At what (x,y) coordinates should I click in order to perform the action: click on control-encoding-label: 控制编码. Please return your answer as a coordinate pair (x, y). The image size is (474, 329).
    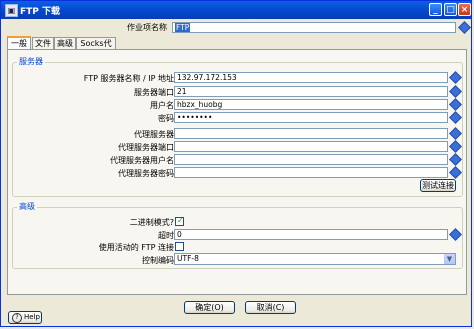
    Looking at the image, I should click on (158, 260).